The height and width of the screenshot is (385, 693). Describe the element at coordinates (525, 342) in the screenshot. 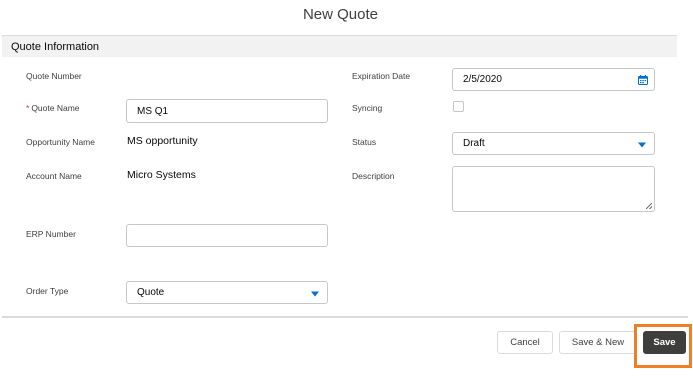

I see `cancel-button: Cancel` at that location.